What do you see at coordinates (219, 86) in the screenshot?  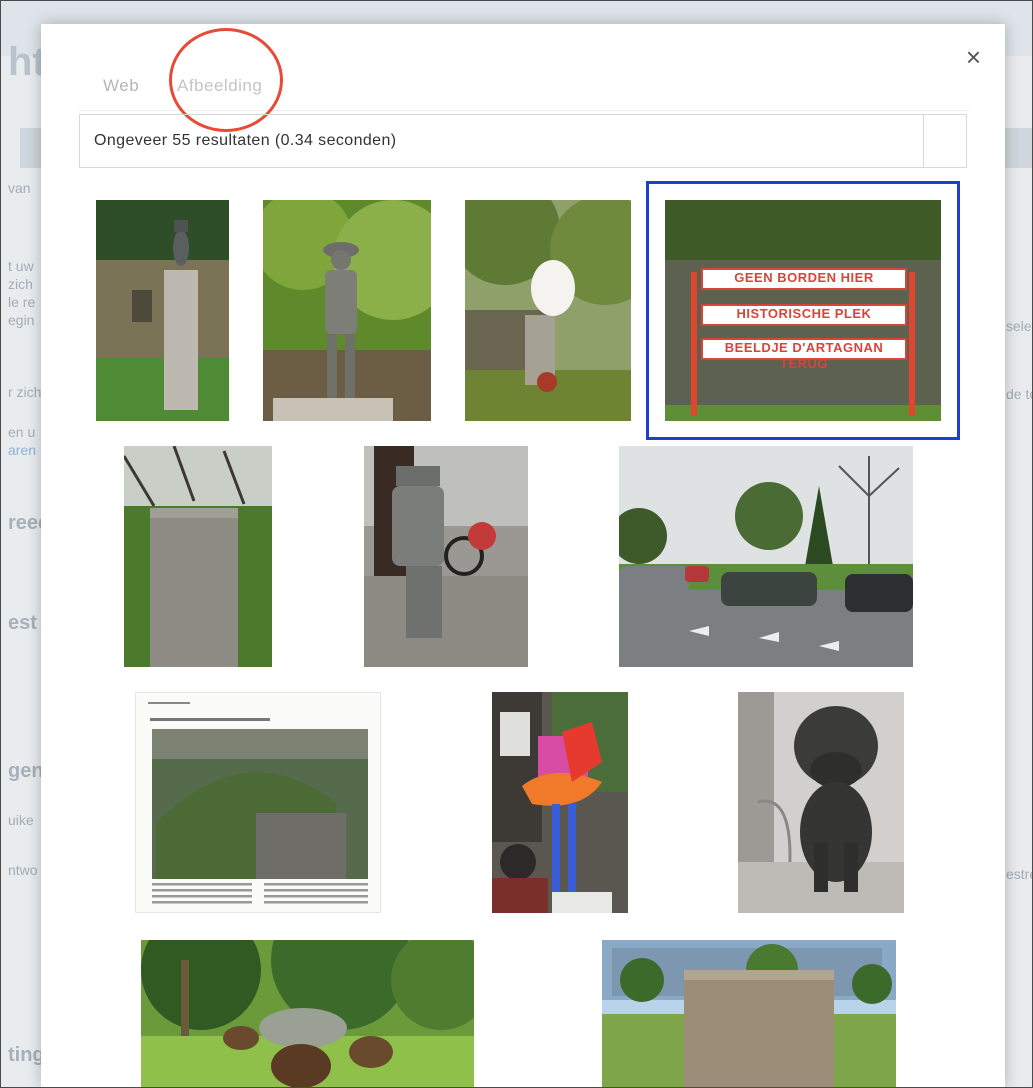 I see `tab-afbeelding: Afbeelding` at bounding box center [219, 86].